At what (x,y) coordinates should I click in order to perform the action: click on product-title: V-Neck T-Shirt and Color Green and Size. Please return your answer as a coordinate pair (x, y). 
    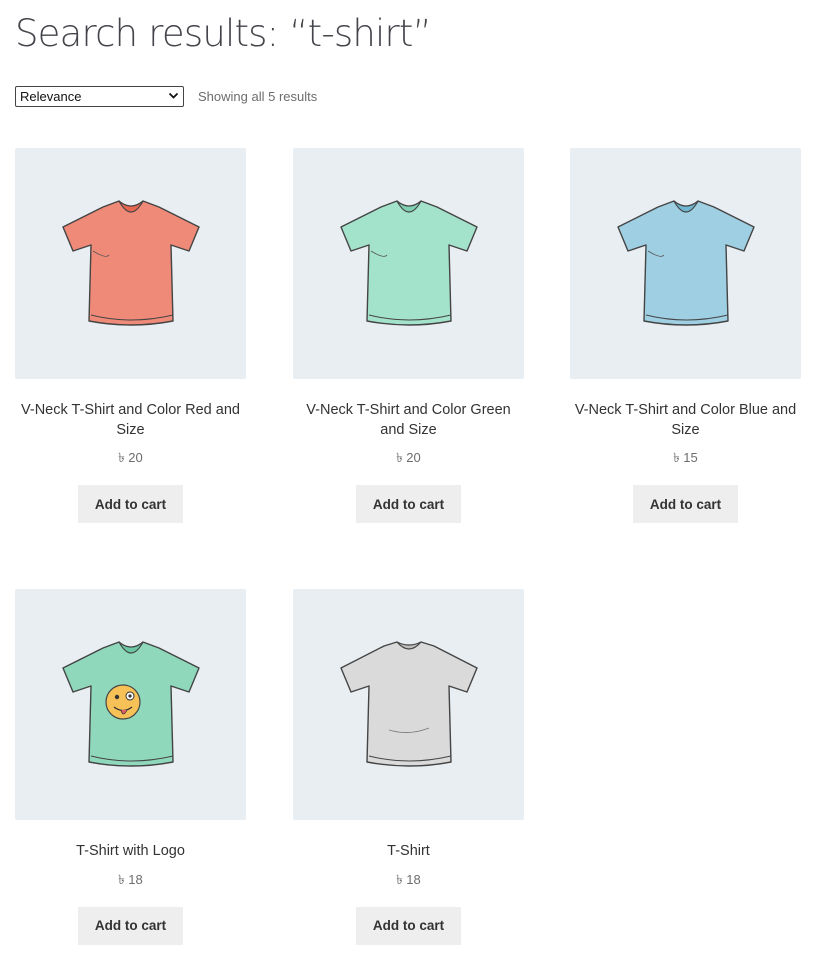
    Looking at the image, I should click on (408, 420).